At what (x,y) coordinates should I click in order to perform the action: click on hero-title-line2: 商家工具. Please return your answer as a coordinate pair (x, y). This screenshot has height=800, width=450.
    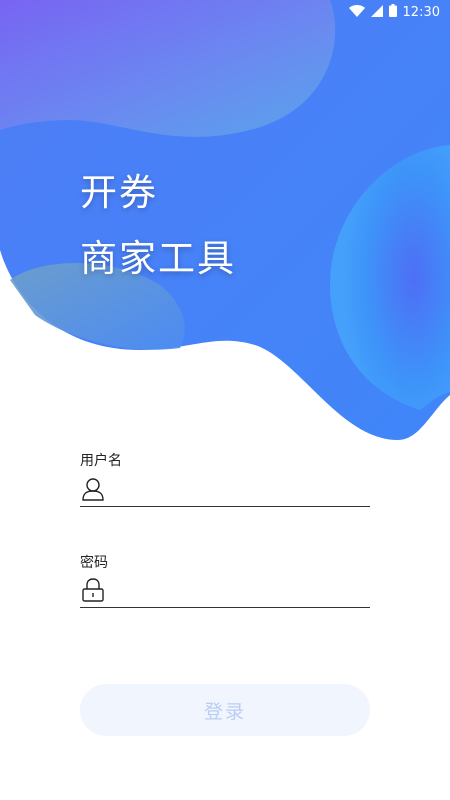
    Looking at the image, I should click on (158, 258).